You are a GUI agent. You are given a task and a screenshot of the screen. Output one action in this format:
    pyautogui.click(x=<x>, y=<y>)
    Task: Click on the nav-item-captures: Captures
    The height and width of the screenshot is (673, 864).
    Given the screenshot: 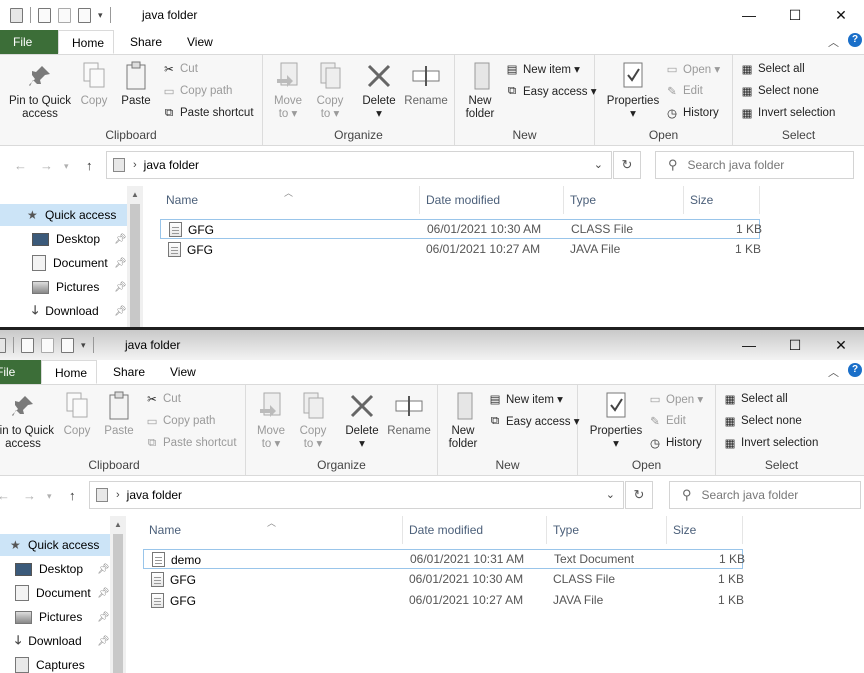 What is the action you would take?
    pyautogui.click(x=50, y=663)
    